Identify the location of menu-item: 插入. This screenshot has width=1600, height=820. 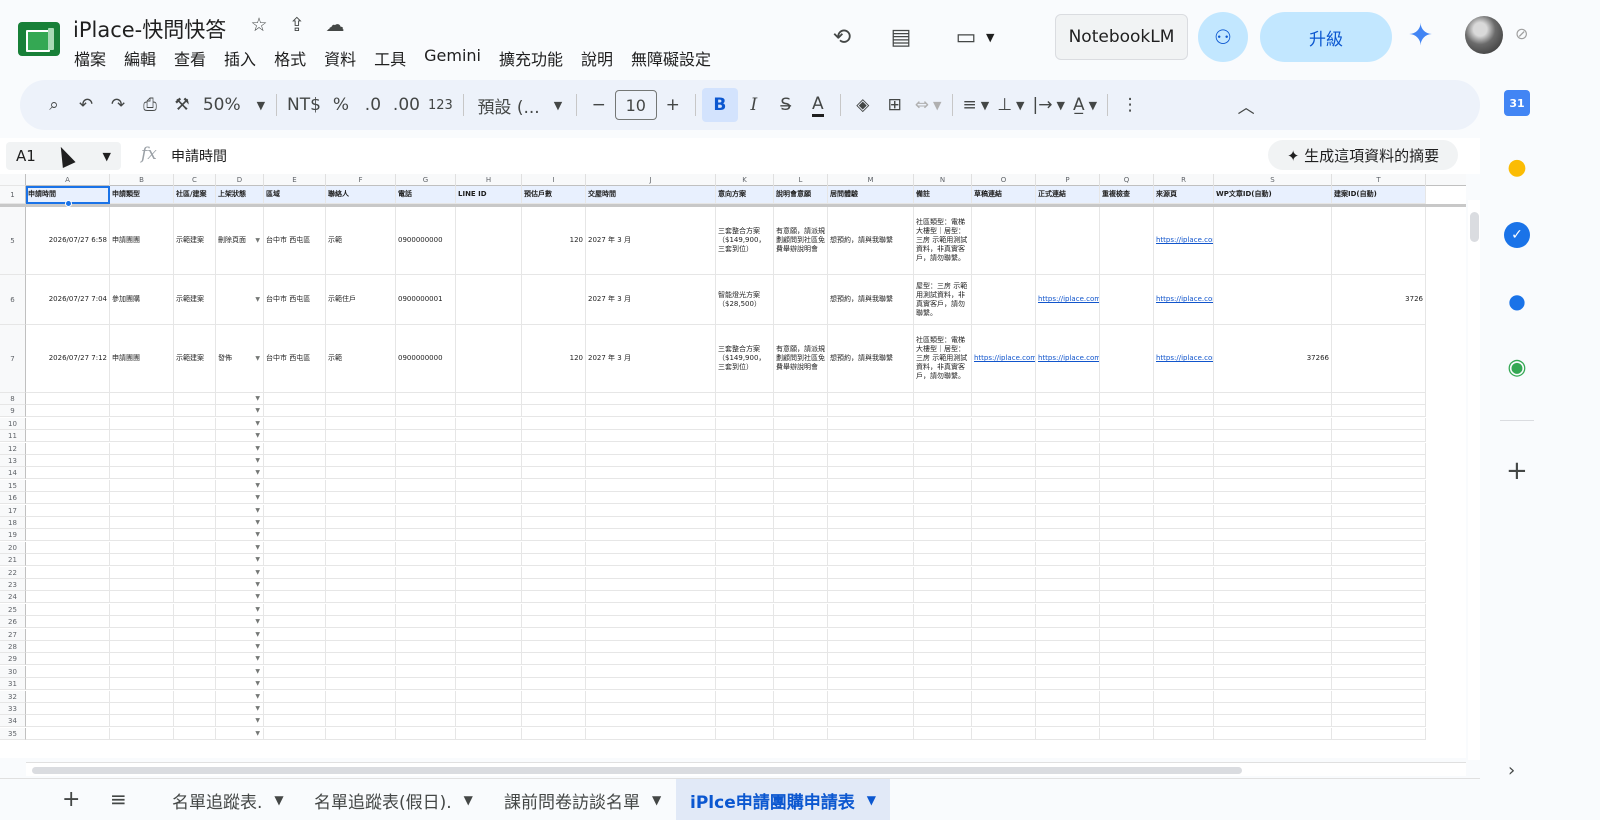
(244, 58).